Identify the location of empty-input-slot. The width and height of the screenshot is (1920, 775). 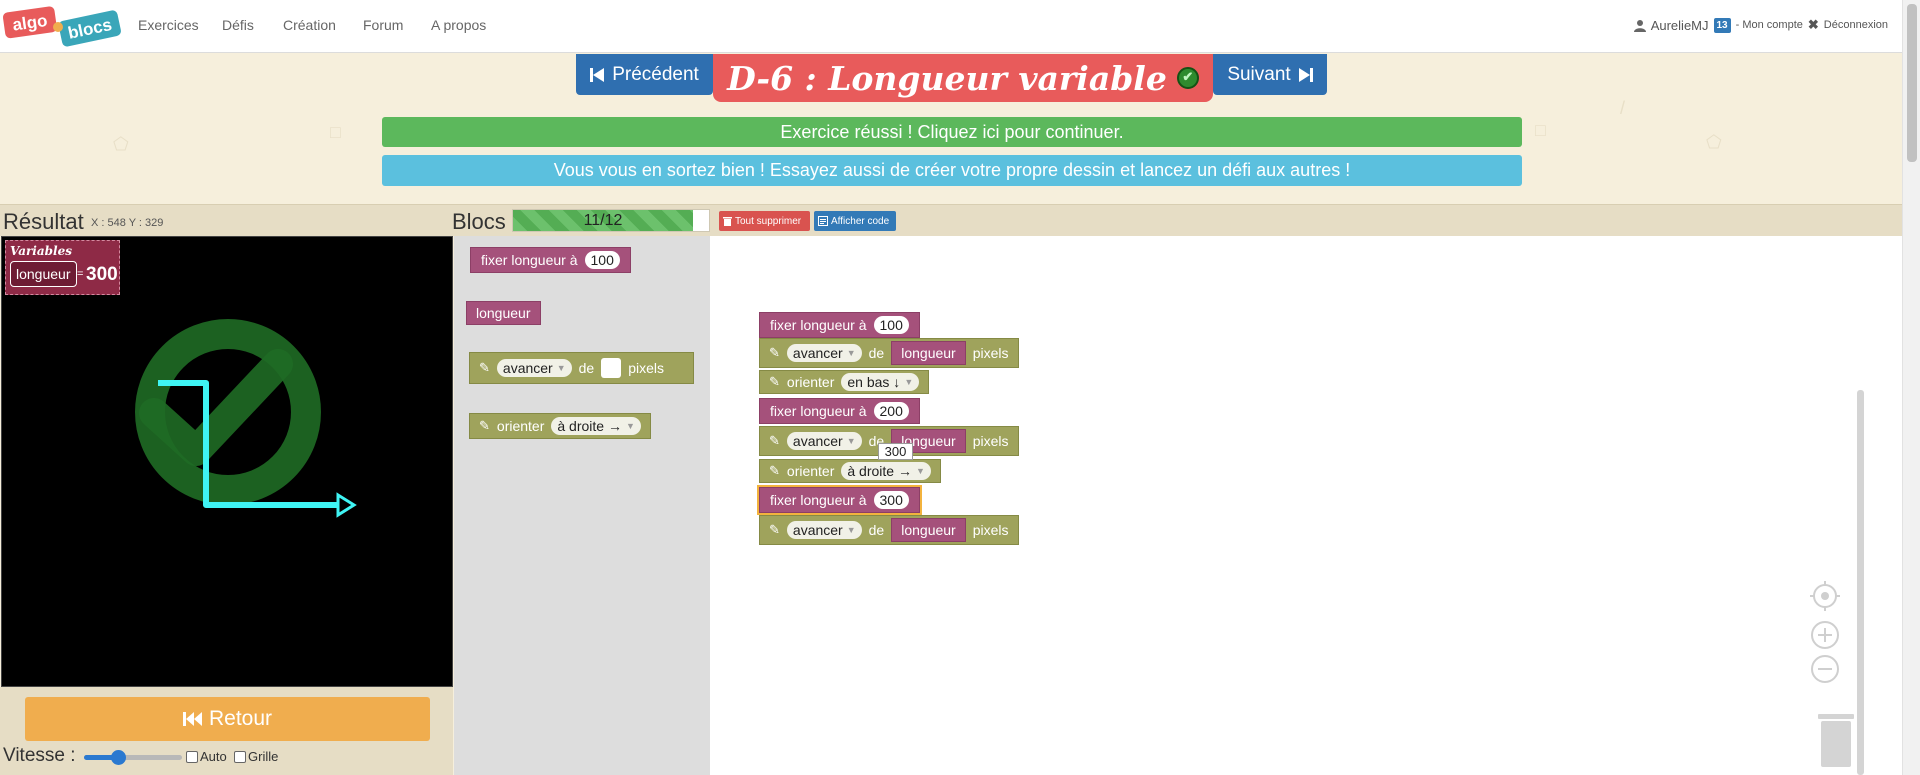
(611, 368).